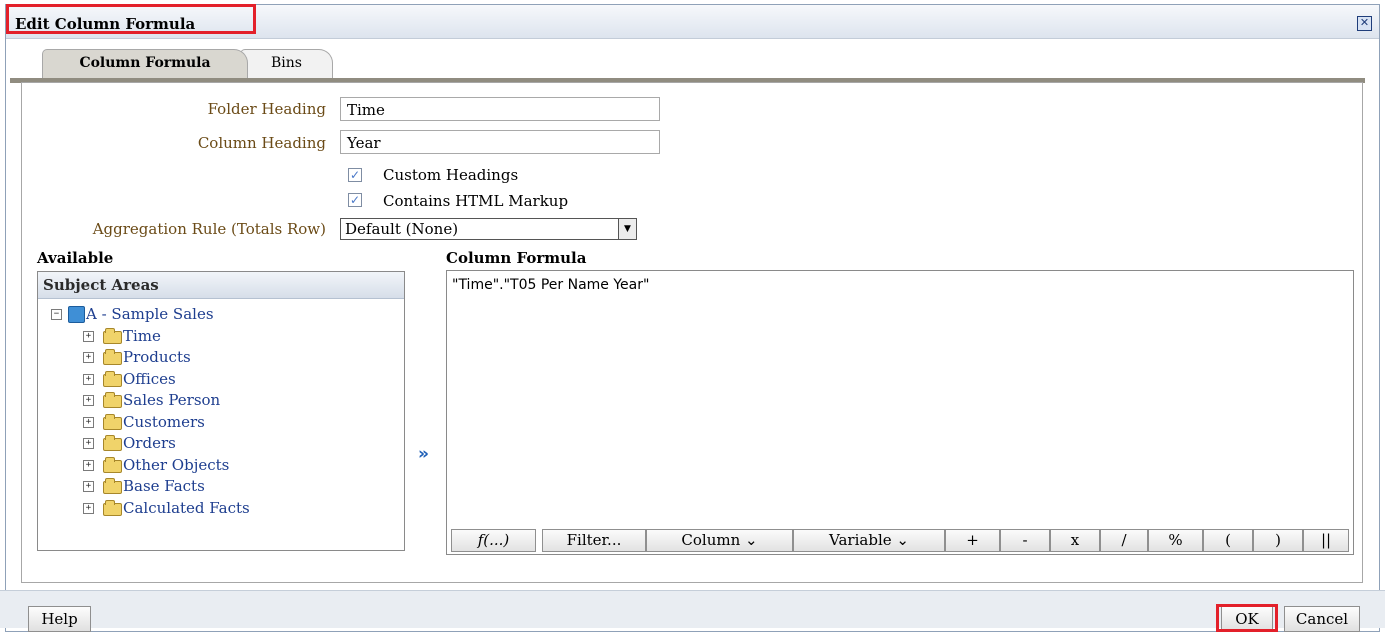 The height and width of the screenshot is (636, 1385). I want to click on collapse-icon: −, so click(56, 314).